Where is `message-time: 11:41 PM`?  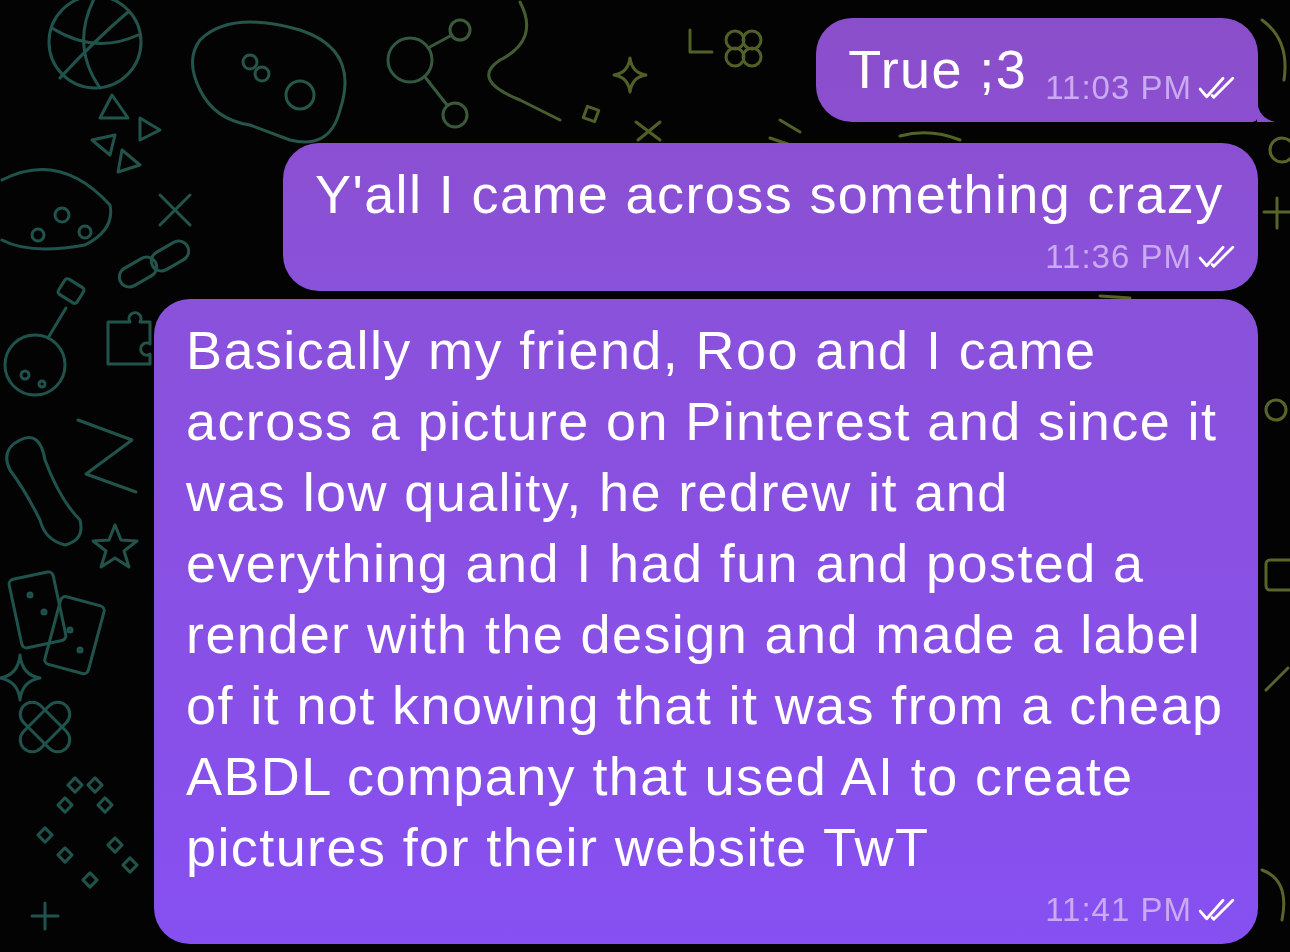 message-time: 11:41 PM is located at coordinates (1118, 910).